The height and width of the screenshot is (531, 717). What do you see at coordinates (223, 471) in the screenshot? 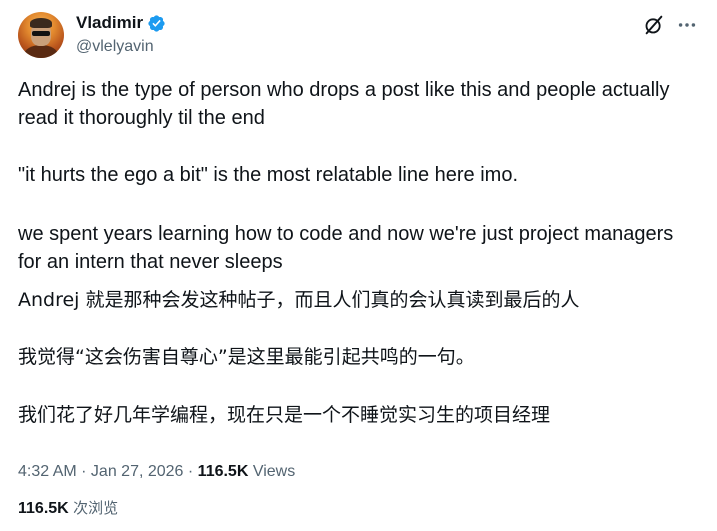
I see `views-count: 116.5K` at bounding box center [223, 471].